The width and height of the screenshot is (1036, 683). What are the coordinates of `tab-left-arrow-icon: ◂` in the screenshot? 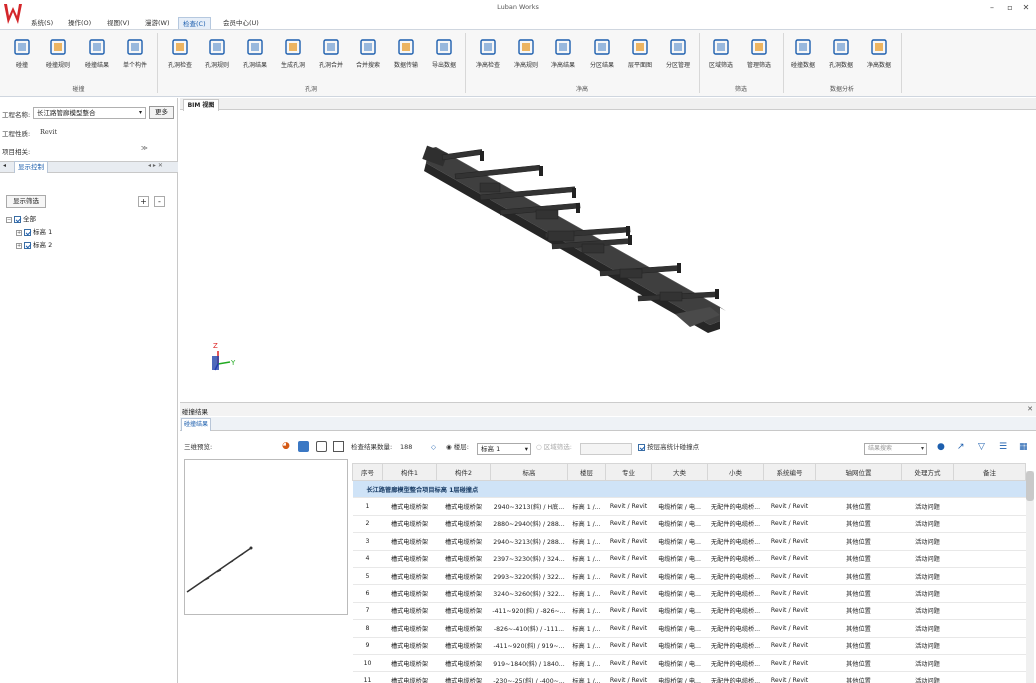 It's located at (4, 165).